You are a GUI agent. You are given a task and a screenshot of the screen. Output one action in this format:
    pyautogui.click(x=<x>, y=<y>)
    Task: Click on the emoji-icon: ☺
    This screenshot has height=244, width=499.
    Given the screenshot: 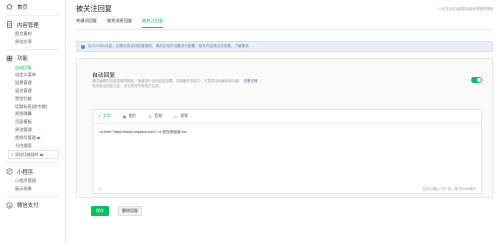 What is the action you would take?
    pyautogui.click(x=100, y=188)
    